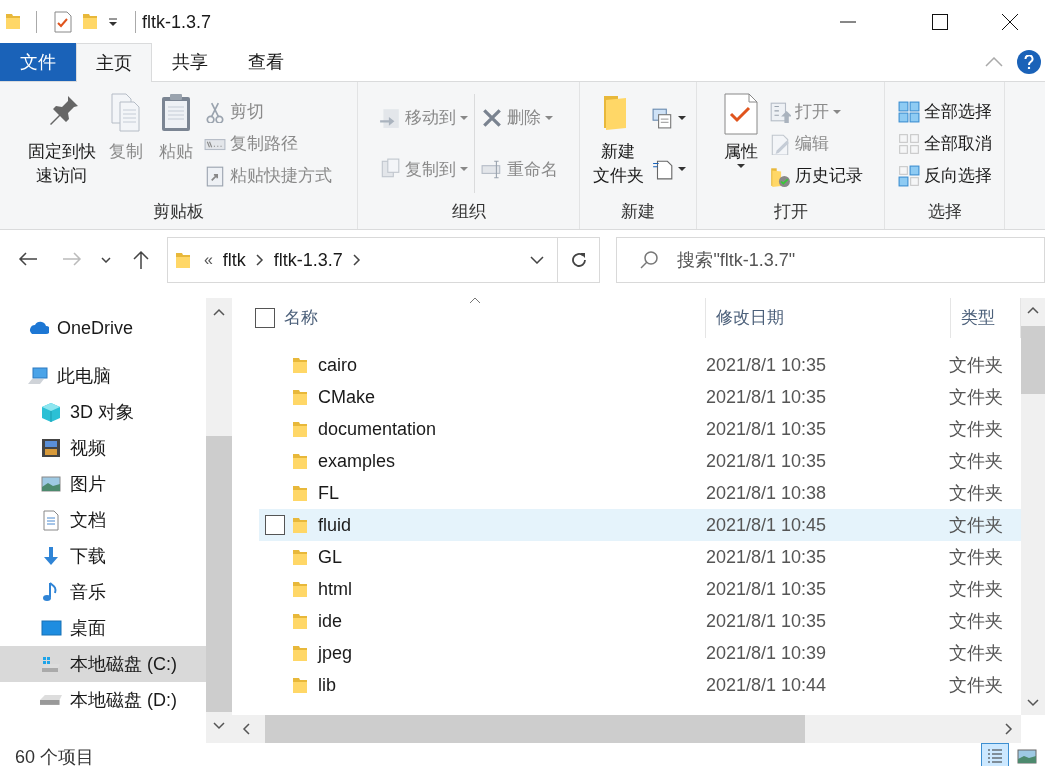  I want to click on file-row: cairo 2021/8/1 10:35 文件夹, so click(640, 365).